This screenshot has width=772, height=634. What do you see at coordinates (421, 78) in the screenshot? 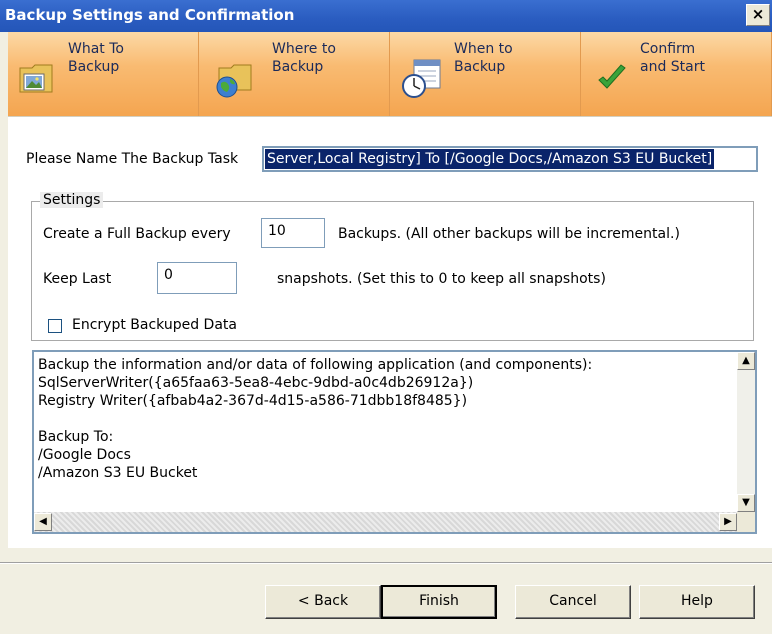
I see `calendar-clock-icon` at bounding box center [421, 78].